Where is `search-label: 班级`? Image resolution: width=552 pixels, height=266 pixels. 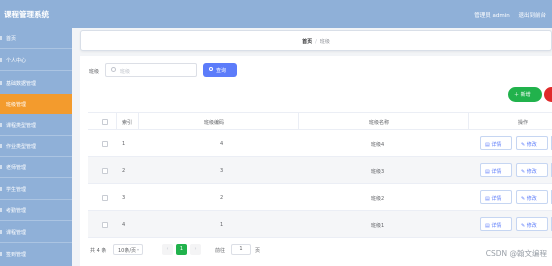 search-label: 班级 is located at coordinates (94, 72).